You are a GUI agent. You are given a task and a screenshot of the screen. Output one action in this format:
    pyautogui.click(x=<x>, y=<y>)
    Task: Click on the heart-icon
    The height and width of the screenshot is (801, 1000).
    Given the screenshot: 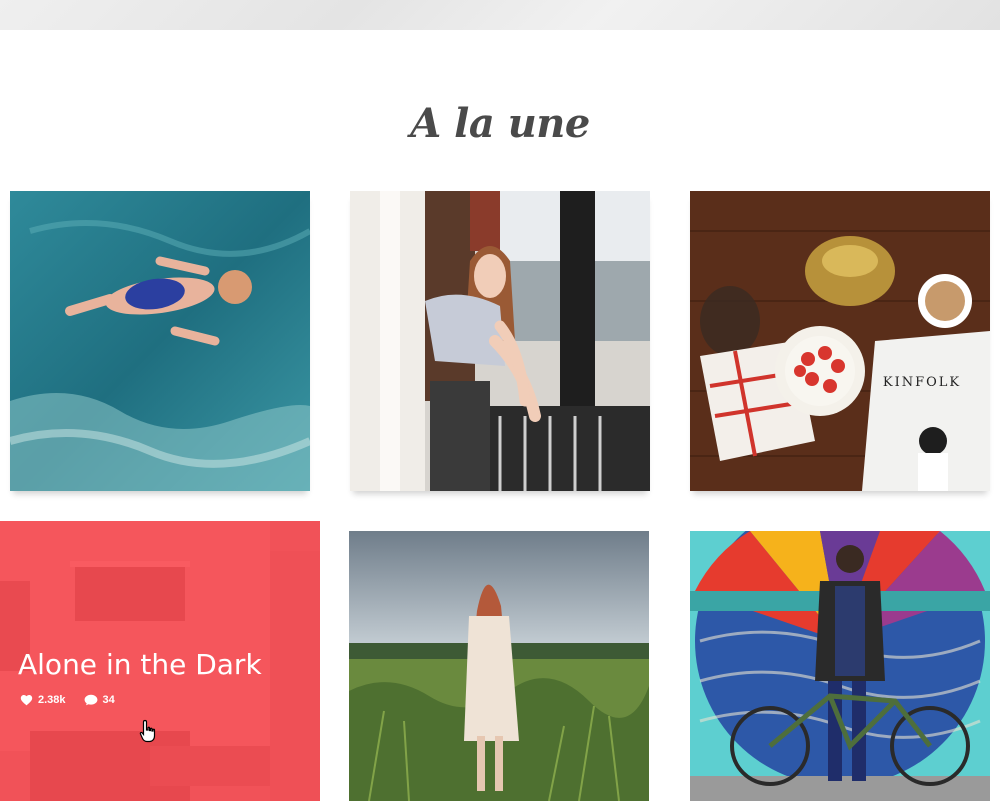 What is the action you would take?
    pyautogui.click(x=26, y=700)
    